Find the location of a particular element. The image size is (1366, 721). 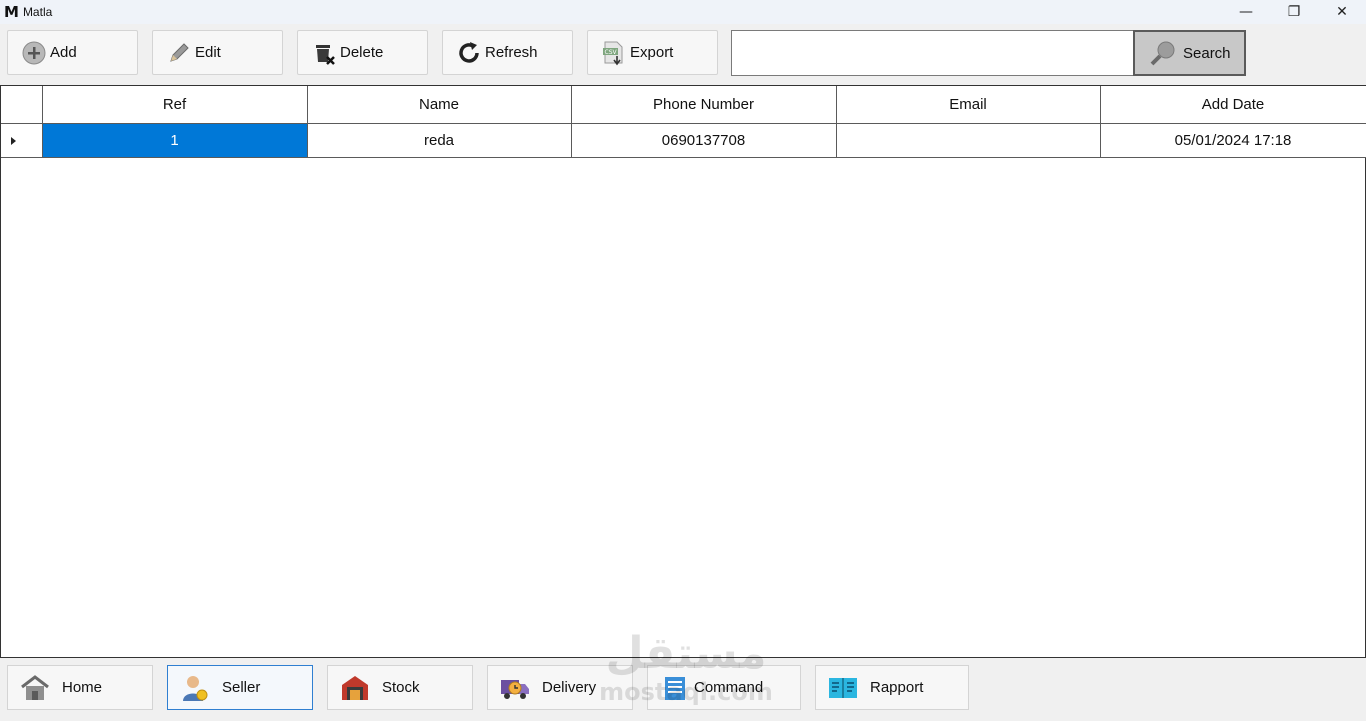

export-button-label: Export is located at coordinates (652, 52).